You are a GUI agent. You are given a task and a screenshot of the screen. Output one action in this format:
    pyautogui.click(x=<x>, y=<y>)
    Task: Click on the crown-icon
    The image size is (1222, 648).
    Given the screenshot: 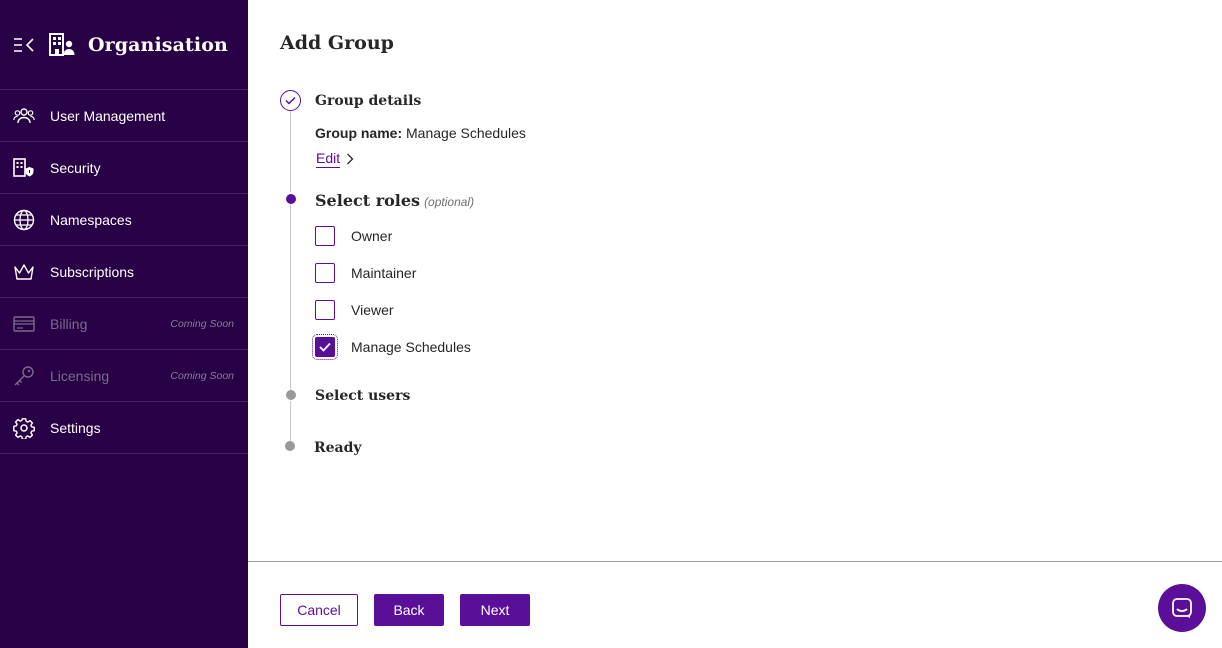 What is the action you would take?
    pyautogui.click(x=24, y=272)
    